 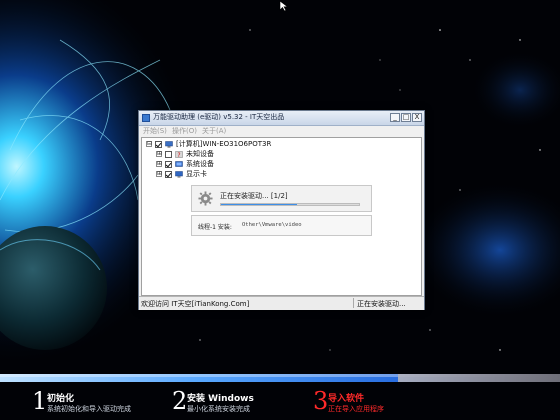 What do you see at coordinates (184, 131) in the screenshot?
I see `menu-operations: 操作(O)` at bounding box center [184, 131].